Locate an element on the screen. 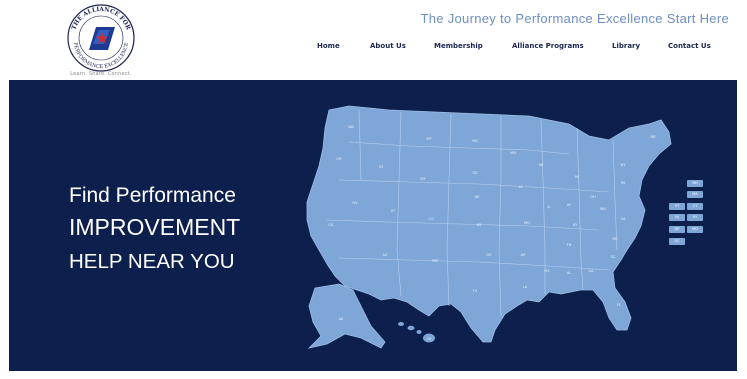  state-label: CA is located at coordinates (332, 225).